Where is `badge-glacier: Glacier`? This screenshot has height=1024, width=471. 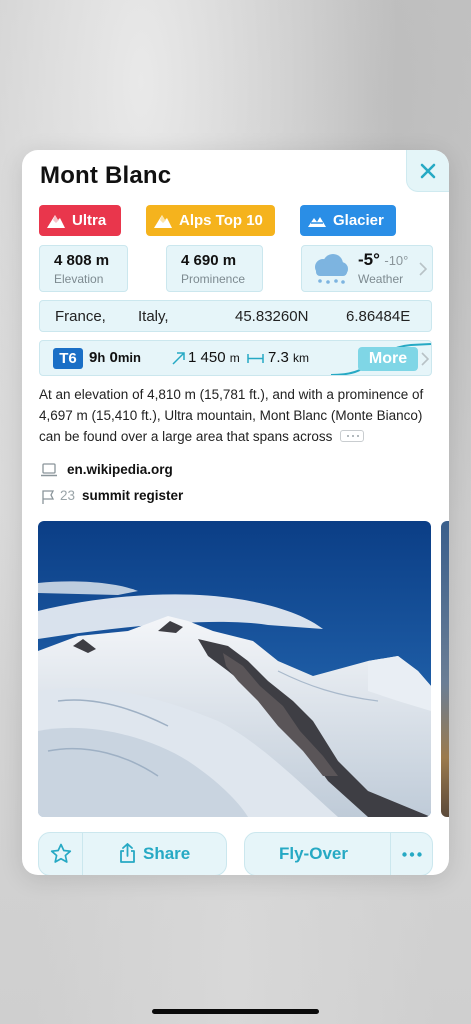
badge-glacier: Glacier is located at coordinates (348, 220).